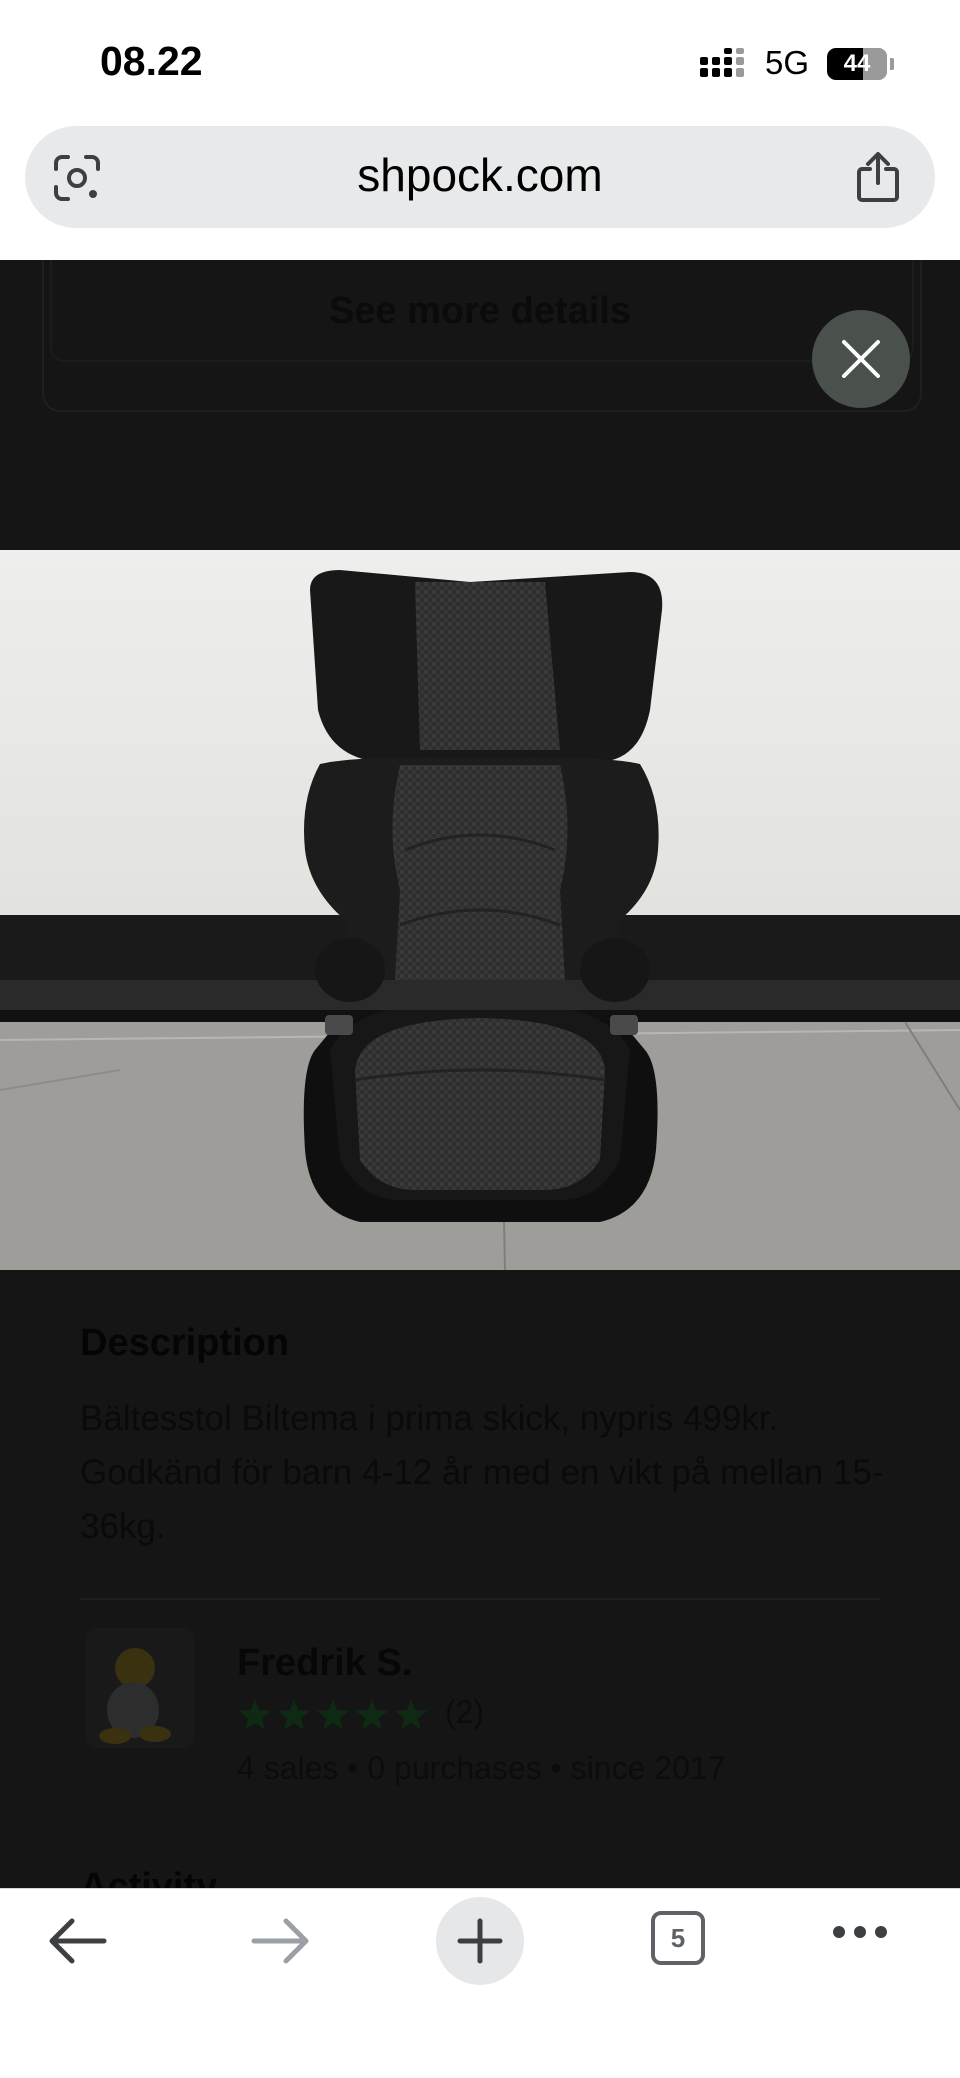 This screenshot has height=2078, width=960. Describe the element at coordinates (860, 1932) in the screenshot. I see `more-icon` at that location.